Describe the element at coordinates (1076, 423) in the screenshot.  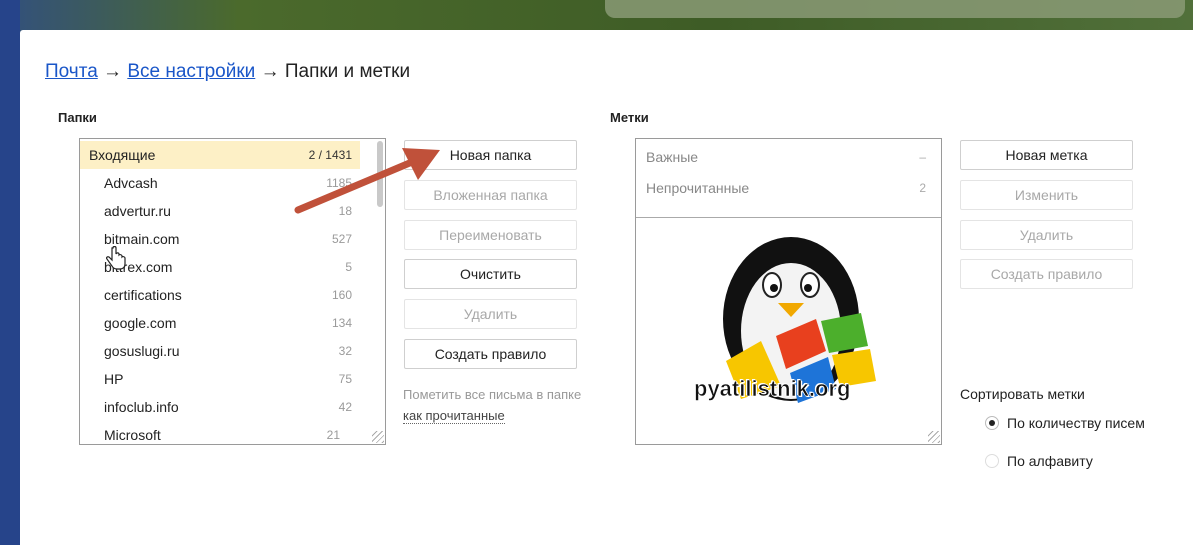
I see `sort-by-count-label: По количеству писем` at that location.